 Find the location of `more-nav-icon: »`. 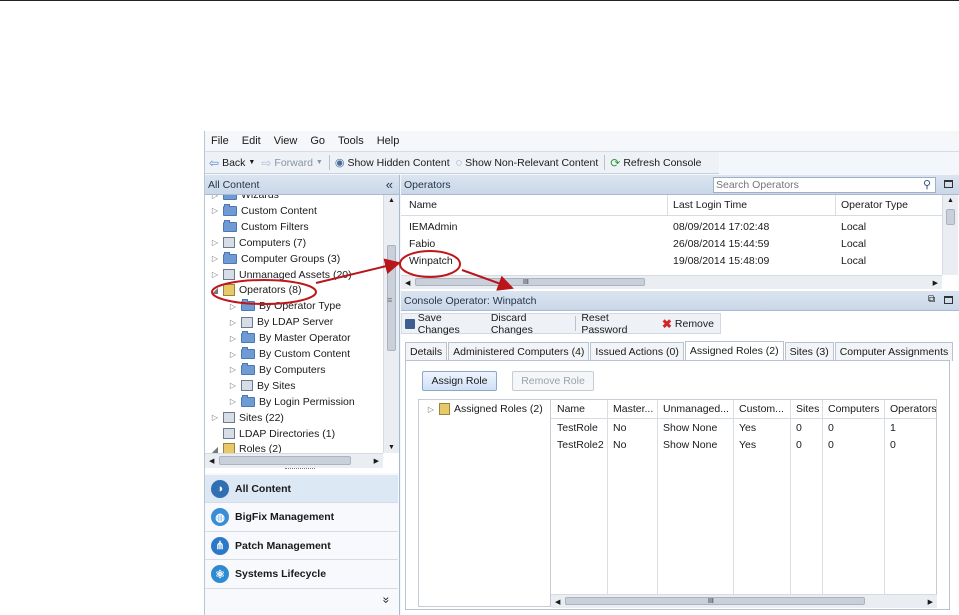

more-nav-icon: » is located at coordinates (386, 600).